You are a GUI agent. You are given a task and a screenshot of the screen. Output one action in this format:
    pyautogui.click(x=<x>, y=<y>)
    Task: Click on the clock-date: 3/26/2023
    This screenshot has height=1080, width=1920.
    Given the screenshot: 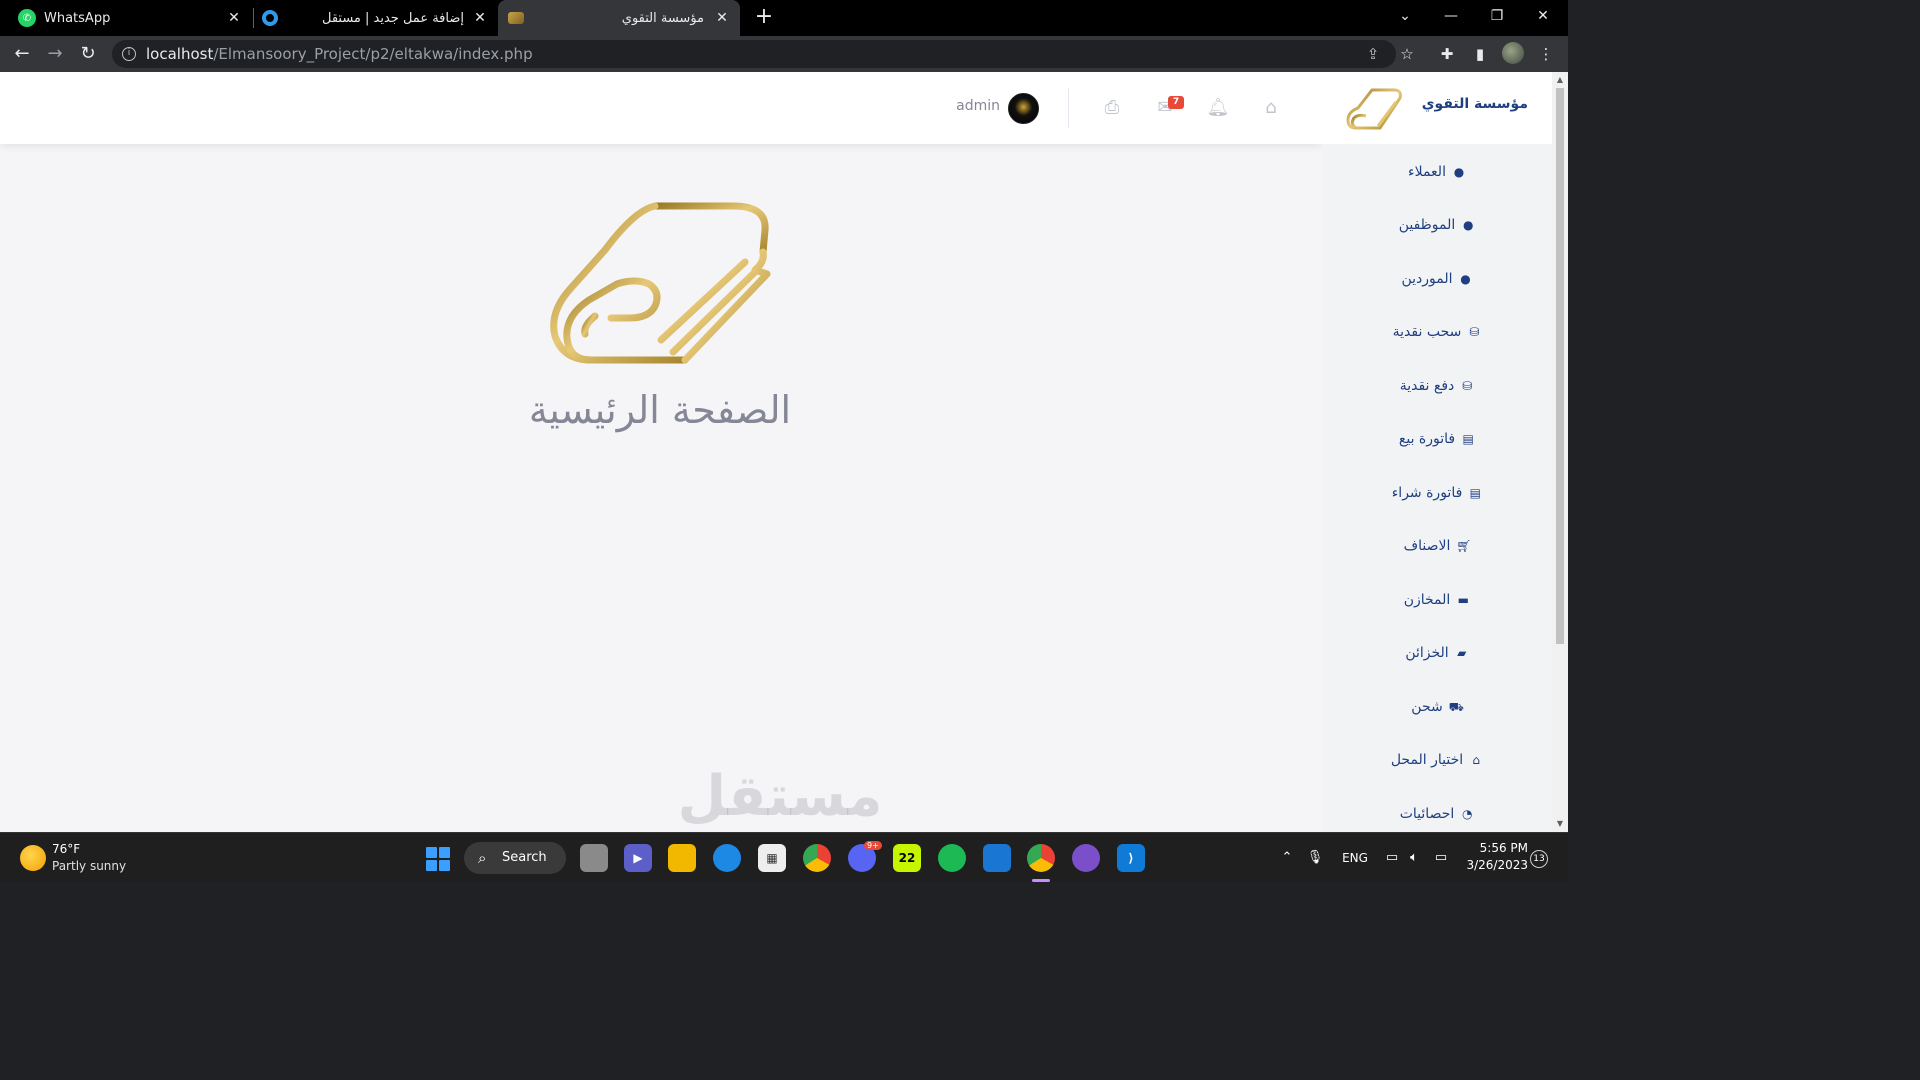 What is the action you would take?
    pyautogui.click(x=1495, y=865)
    